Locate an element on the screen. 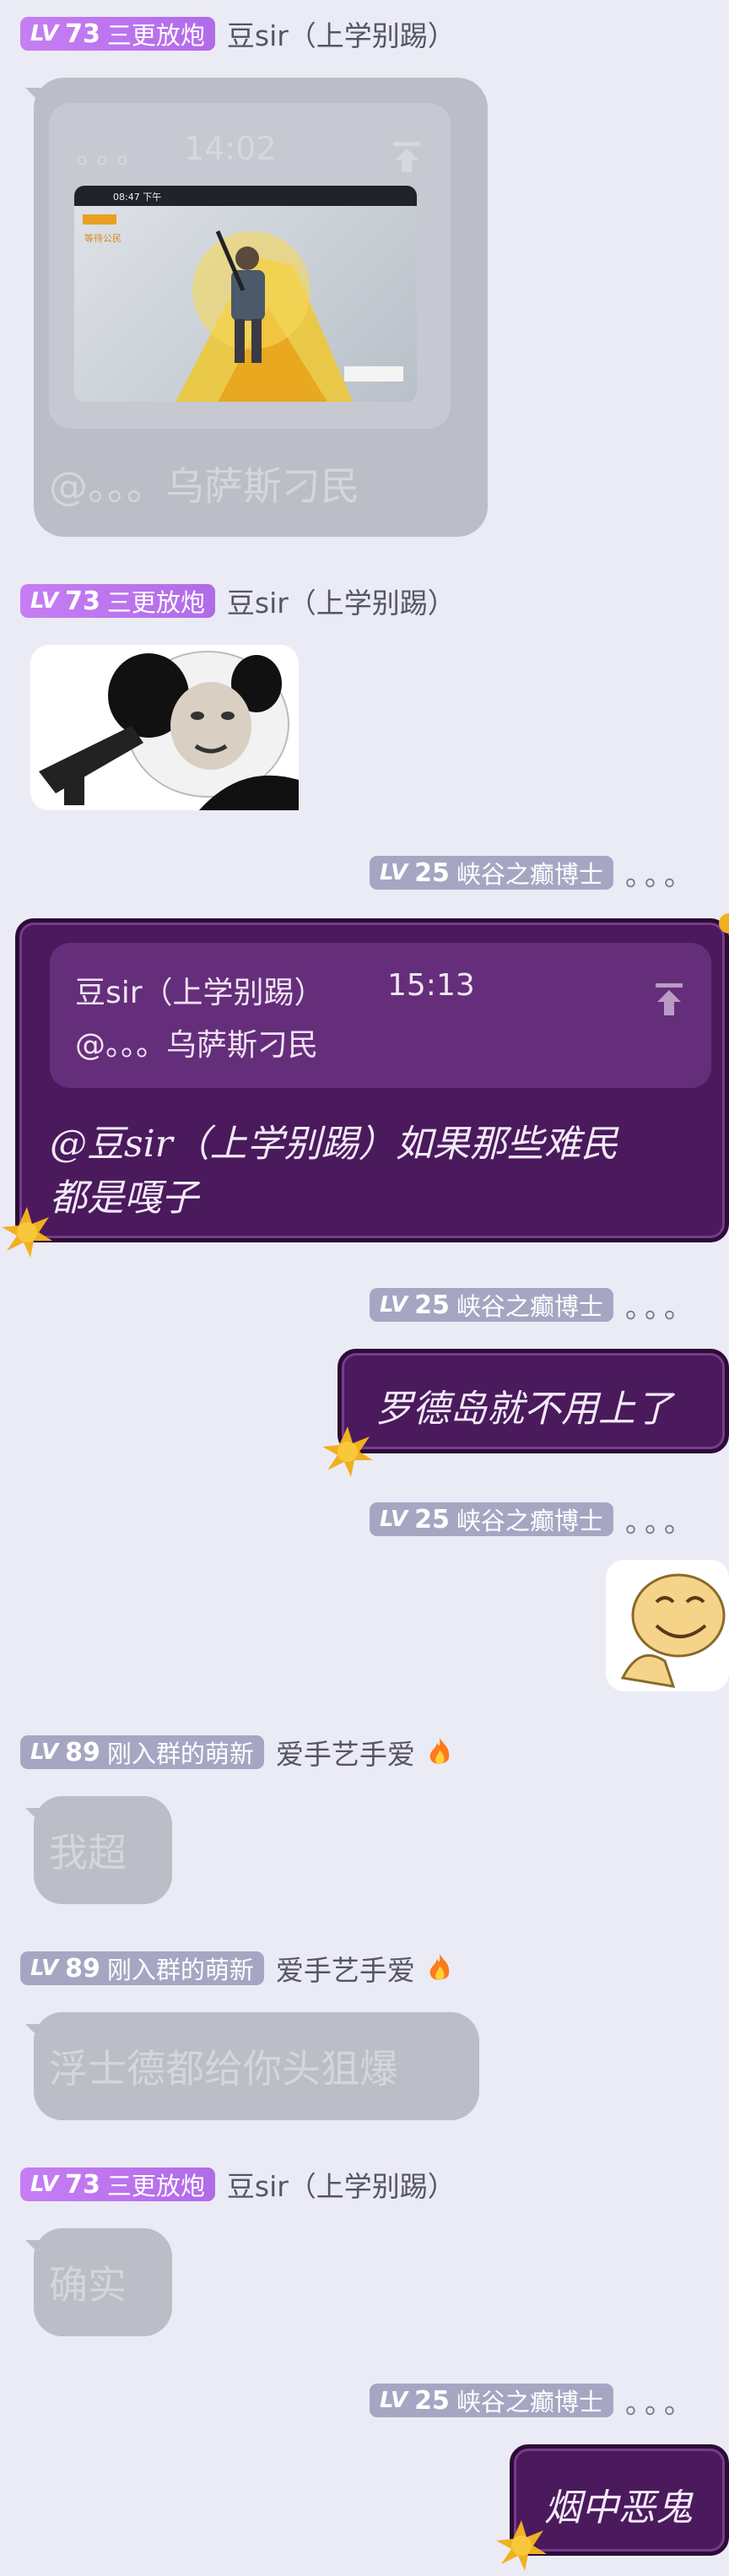 This screenshot has height=2576, width=729. message-1-header: LV 73 三更放炮 豆sir（上学别踢） is located at coordinates (238, 34).